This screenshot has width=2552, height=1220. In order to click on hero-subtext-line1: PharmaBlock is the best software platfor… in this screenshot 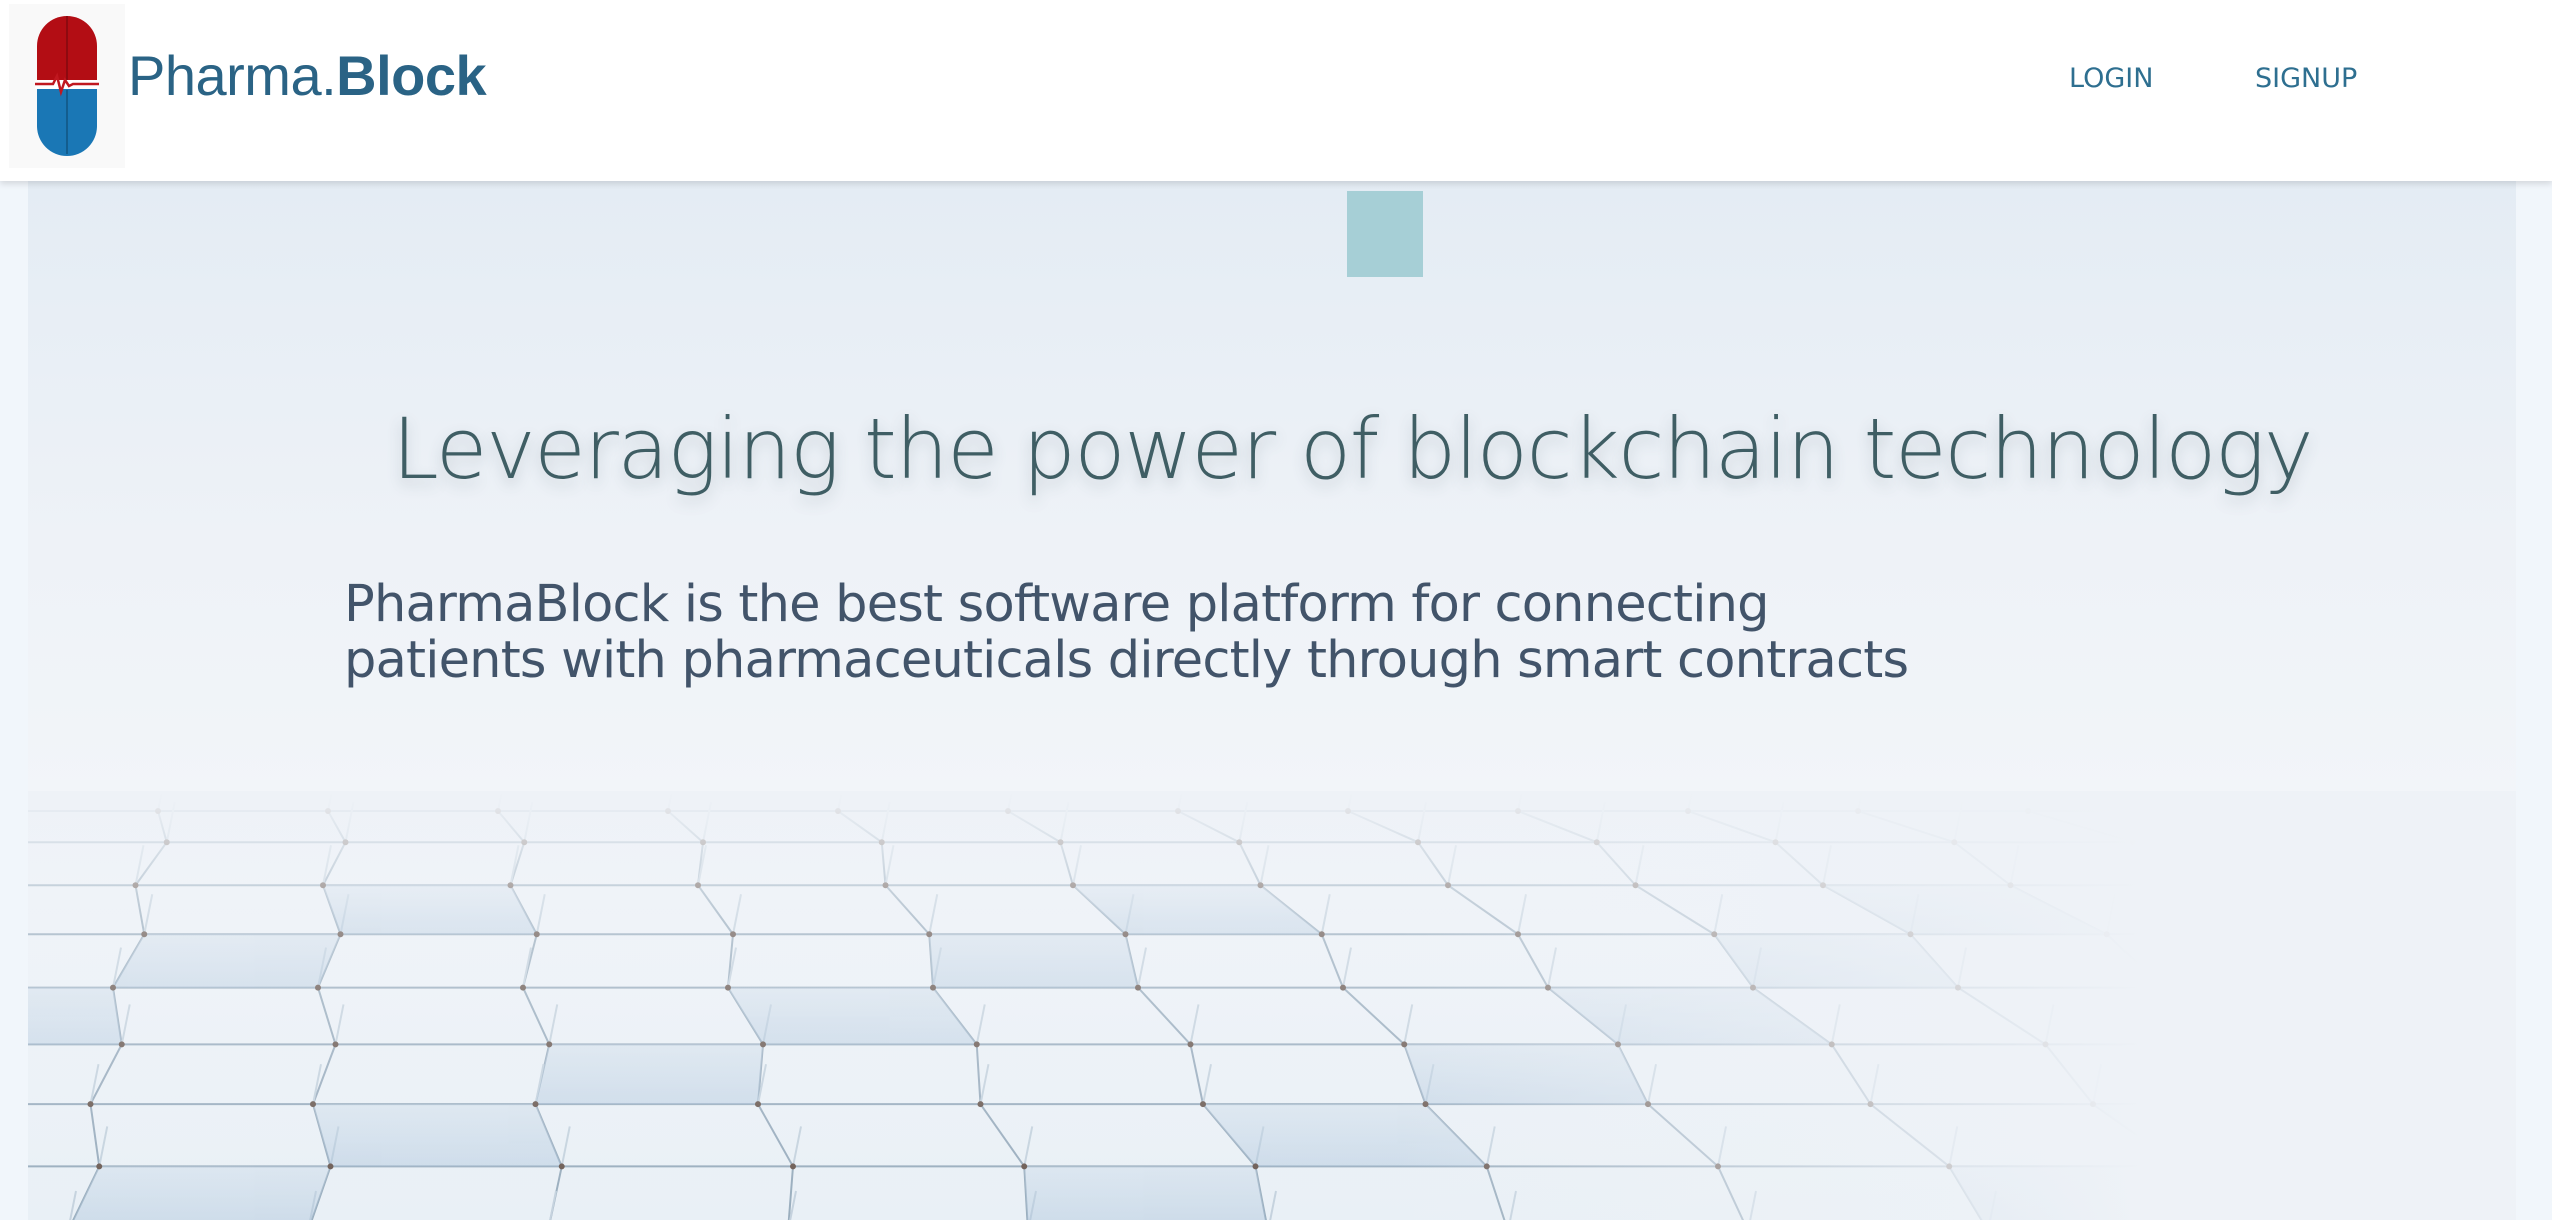, I will do `click(1057, 604)`.